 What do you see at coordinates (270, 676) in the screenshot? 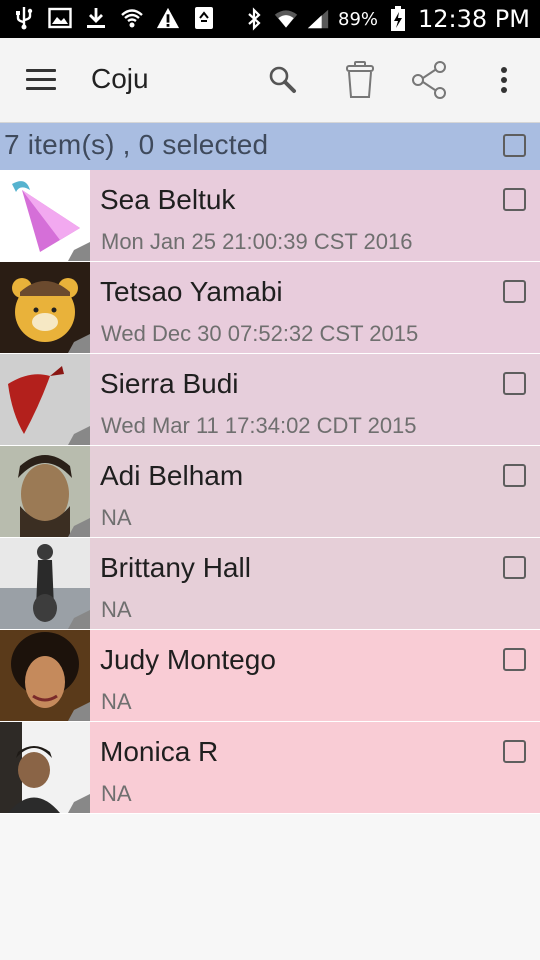
I see `list-item: Judy Montego NA` at bounding box center [270, 676].